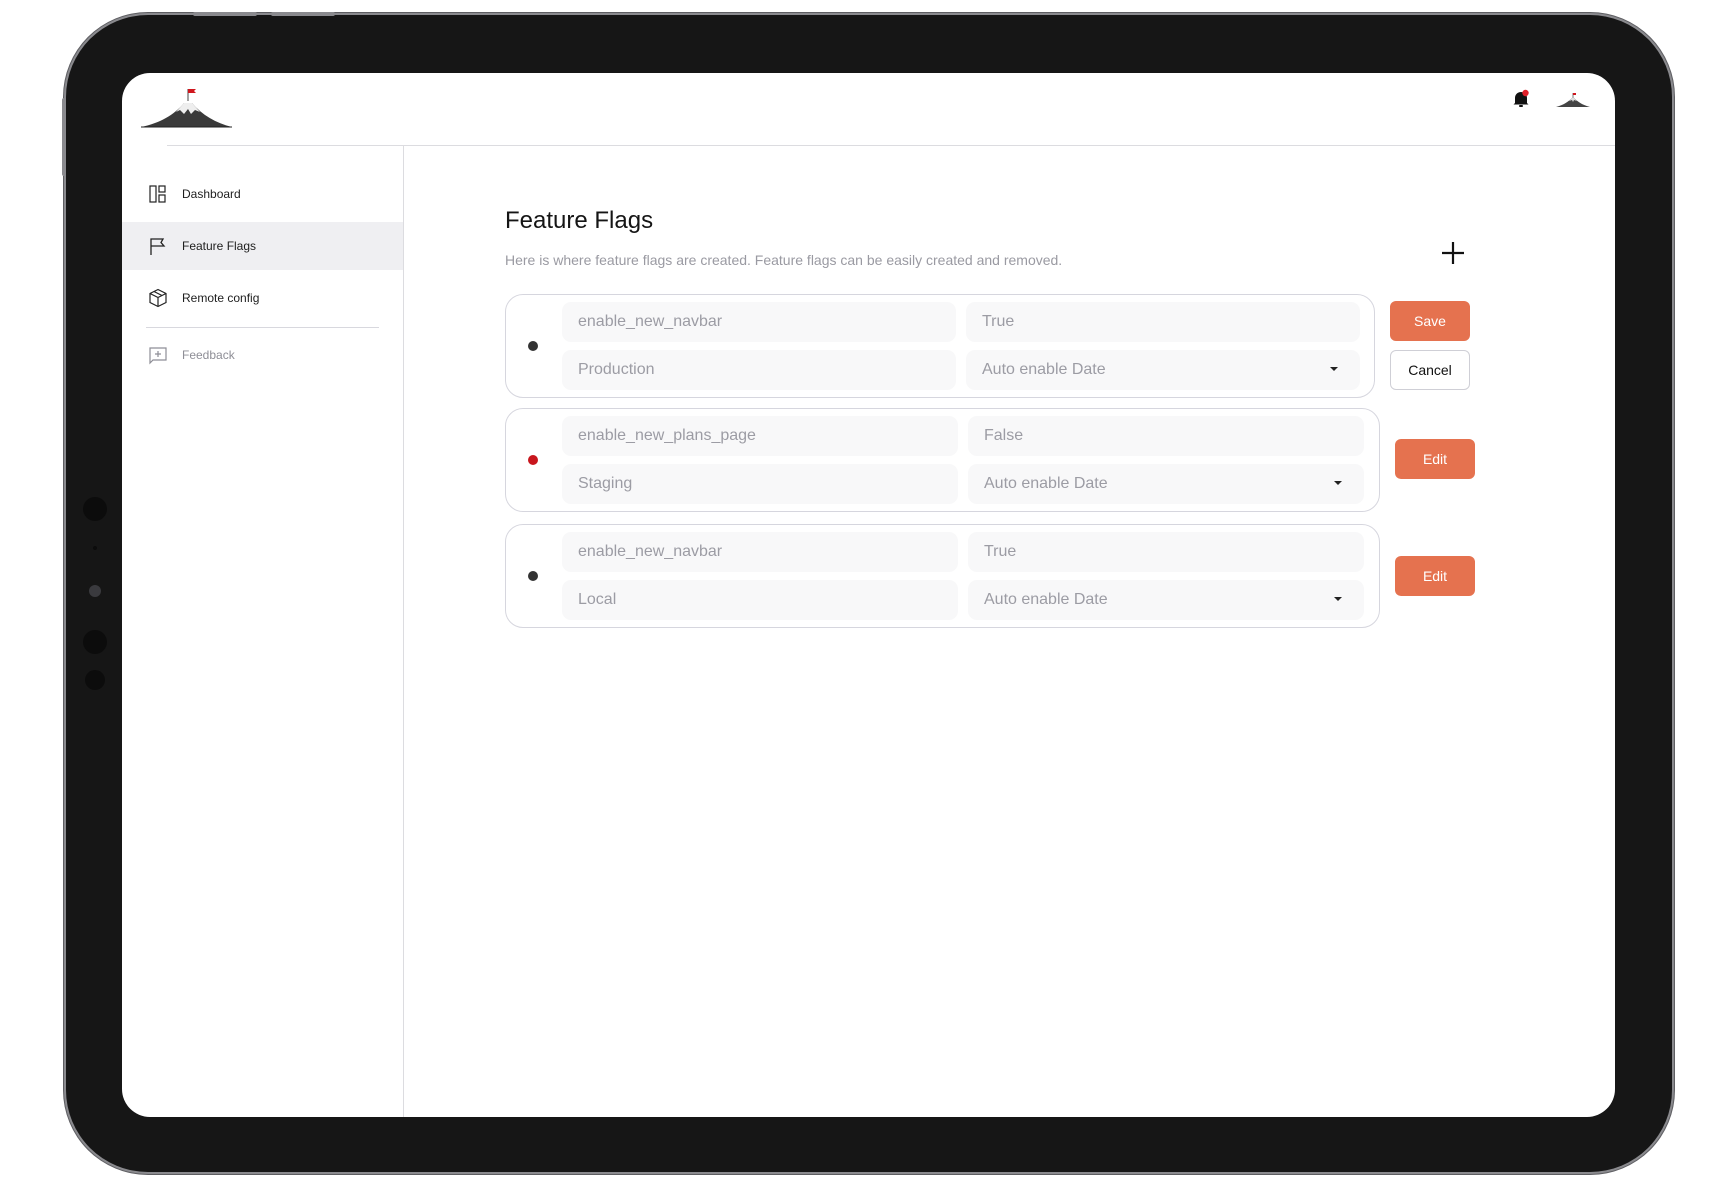  What do you see at coordinates (262, 194) in the screenshot?
I see `sidebar-item-dashboard: Dashboard` at bounding box center [262, 194].